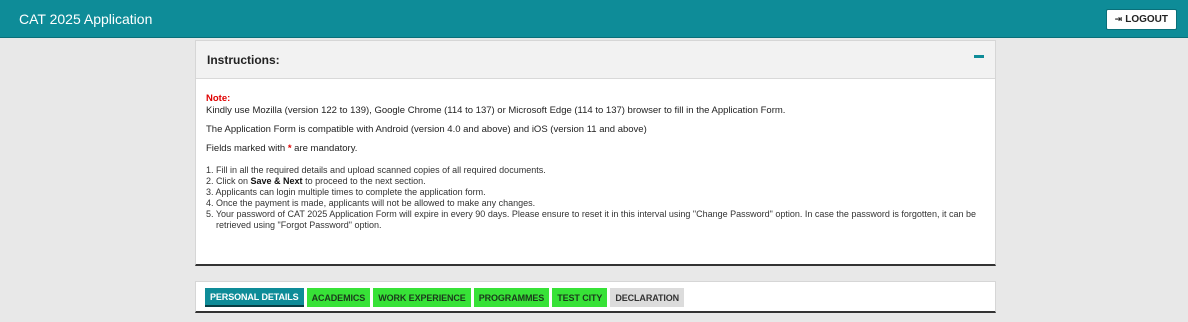 This screenshot has width=1188, height=322. I want to click on step-2-prefix: 2. Click on, so click(228, 181).